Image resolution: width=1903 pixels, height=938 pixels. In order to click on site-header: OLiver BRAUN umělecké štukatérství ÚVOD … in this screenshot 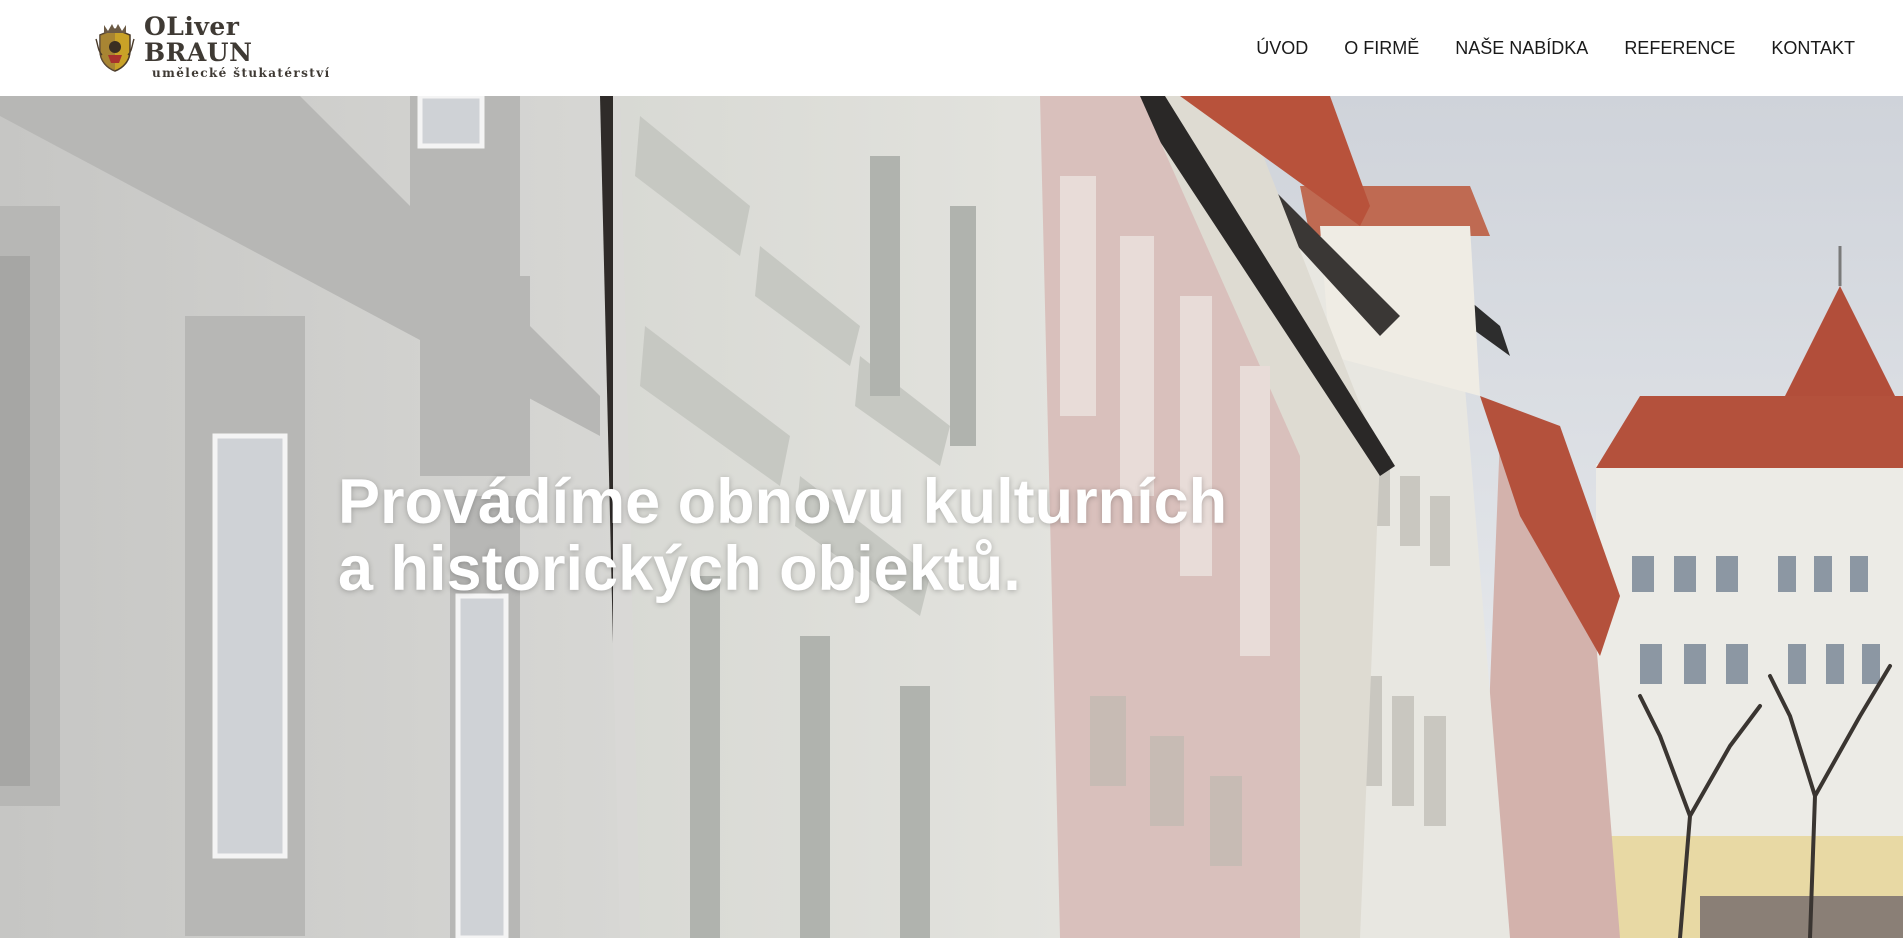, I will do `click(951, 48)`.